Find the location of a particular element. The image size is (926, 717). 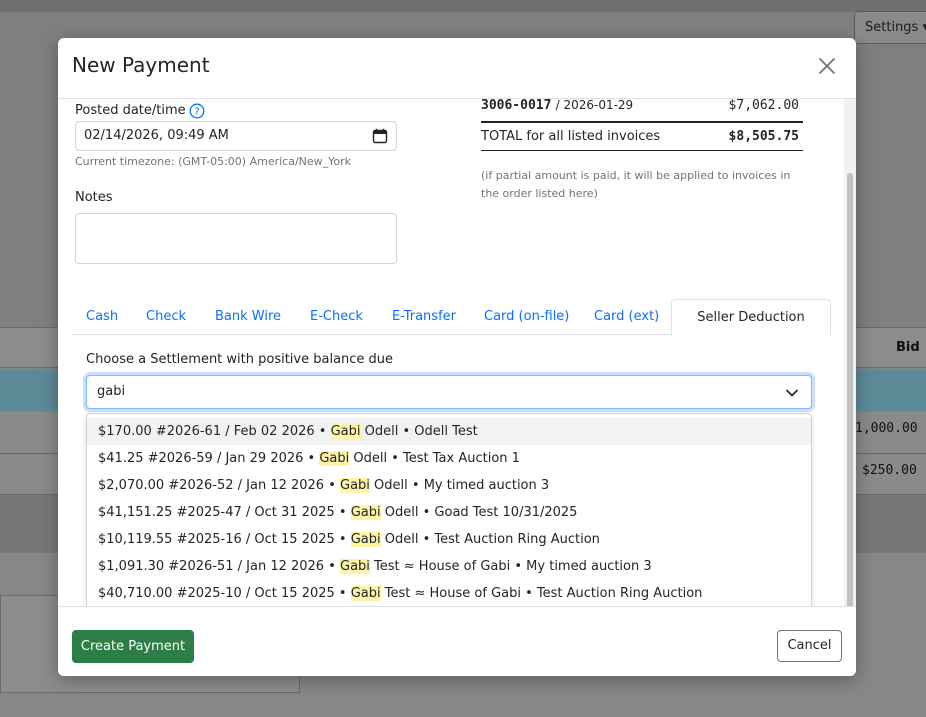

option-details: $1,091.30 #2026-51 / Jan 12 2026 • is located at coordinates (219, 566).